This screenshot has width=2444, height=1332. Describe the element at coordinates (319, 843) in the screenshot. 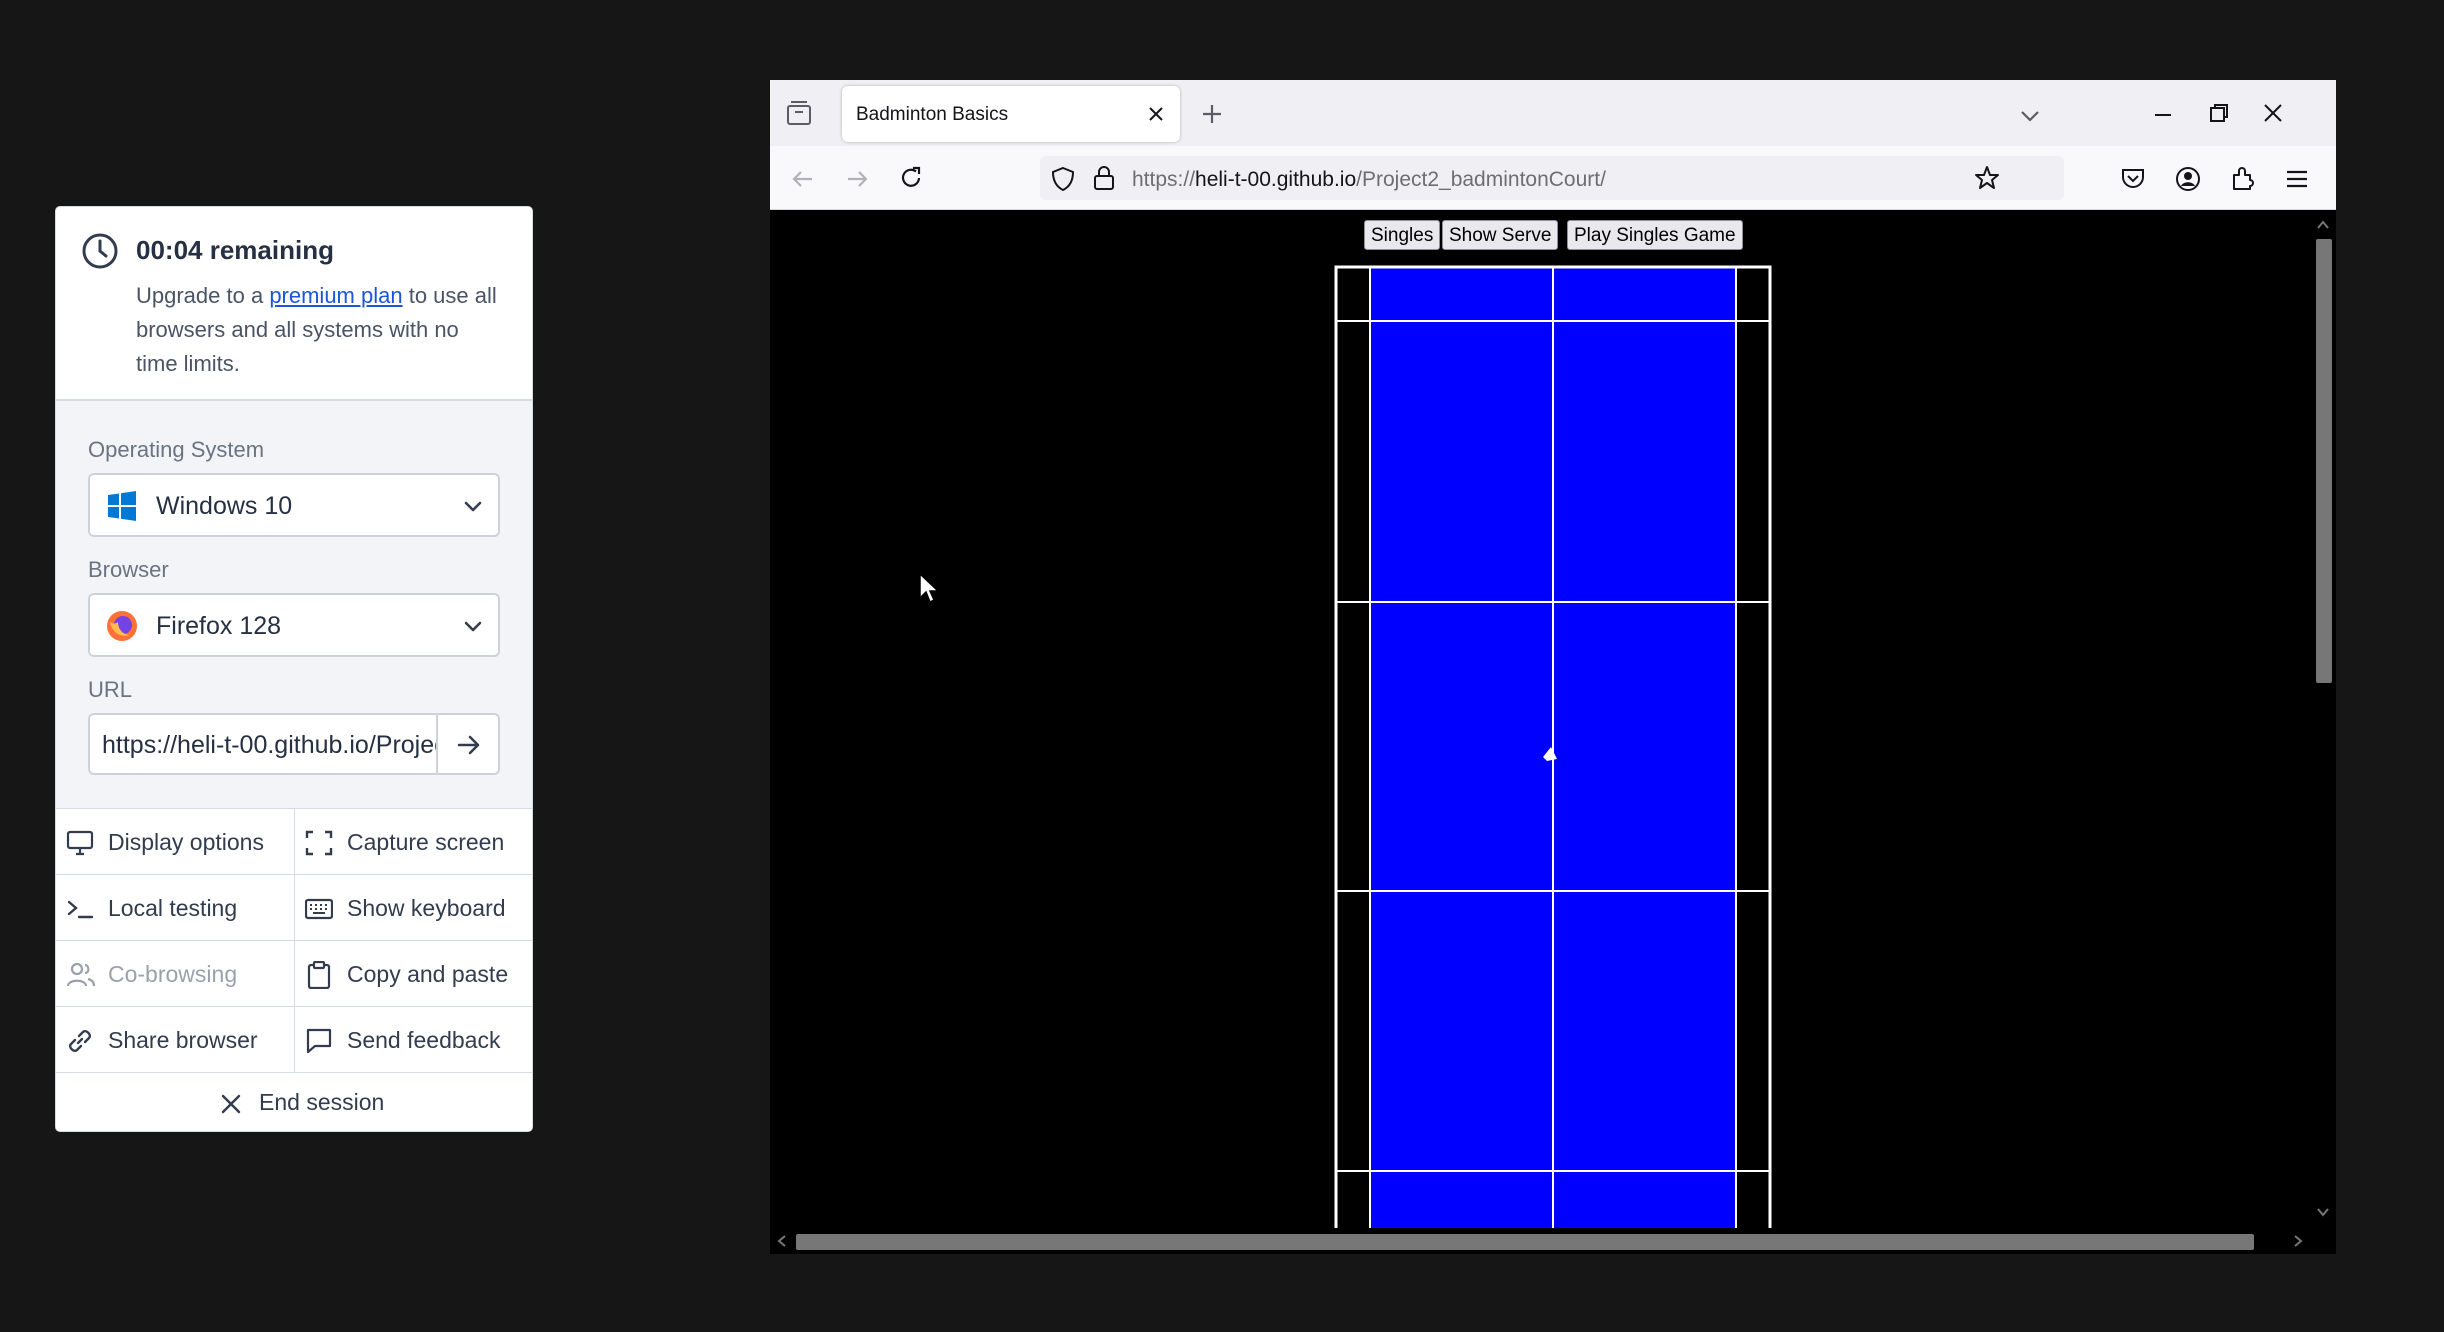

I see `capture-icon` at that location.